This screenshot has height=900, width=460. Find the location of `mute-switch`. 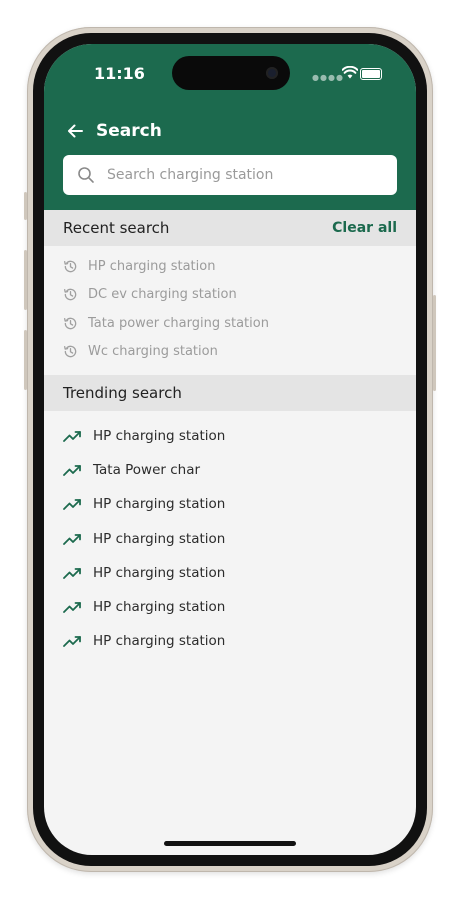

mute-switch is located at coordinates (25, 206).